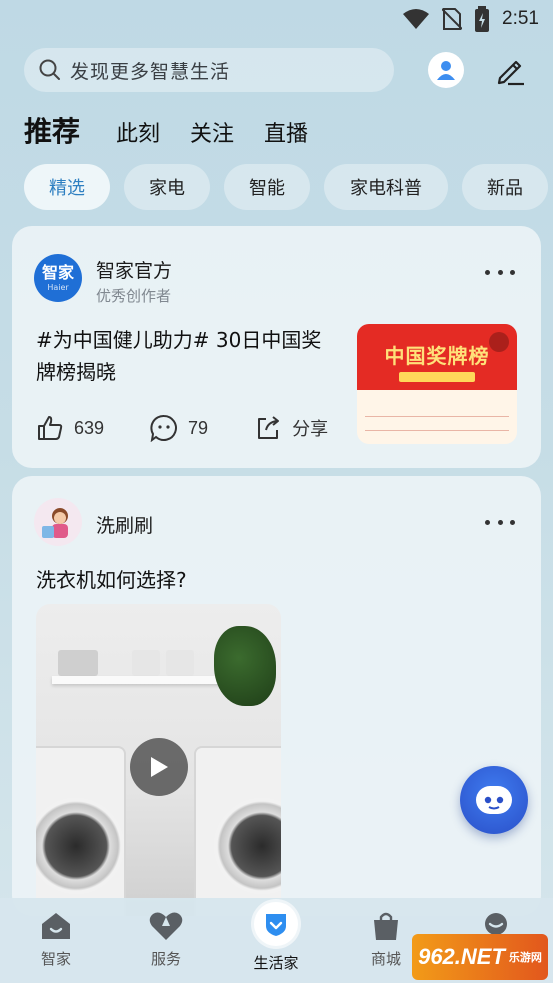 This screenshot has height=983, width=553. Describe the element at coordinates (470, 19) in the screenshot. I see `status-icons: 2:51` at that location.